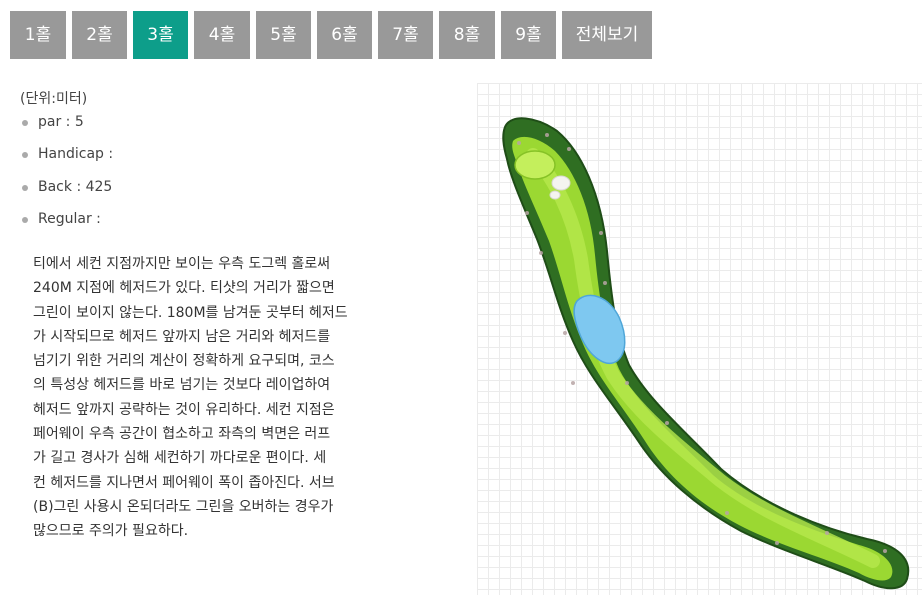 Image resolution: width=922 pixels, height=595 pixels. Describe the element at coordinates (182, 264) in the screenshot. I see `description-line: 티에서 세컨 지점까지만 보이는 우측 도그렉 홀로써` at that location.